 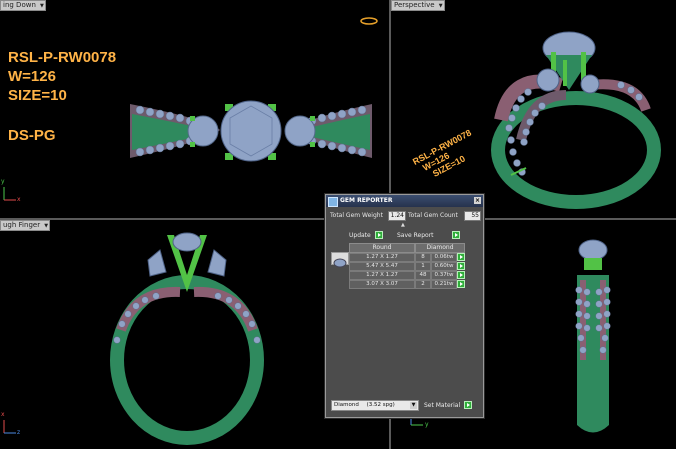 What do you see at coordinates (472, 216) in the screenshot?
I see `total-count-value: 55` at bounding box center [472, 216].